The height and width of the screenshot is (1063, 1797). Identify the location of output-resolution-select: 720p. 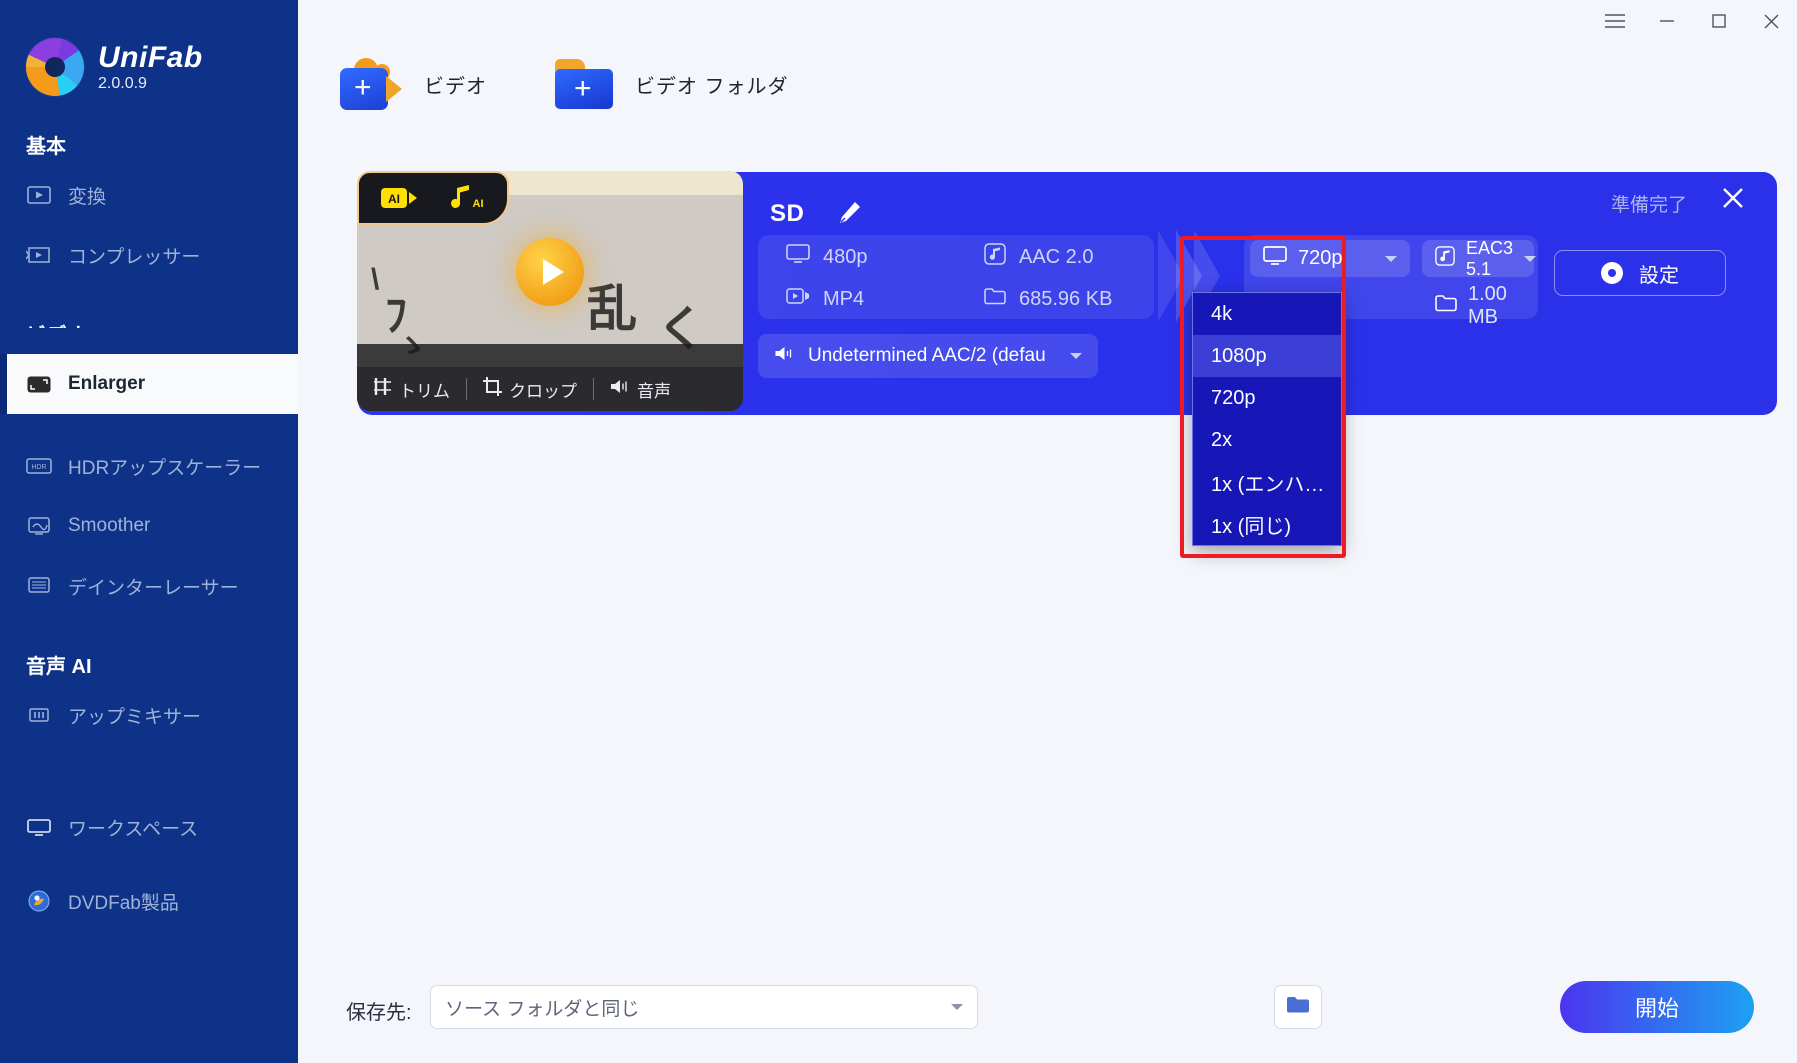
(1330, 258).